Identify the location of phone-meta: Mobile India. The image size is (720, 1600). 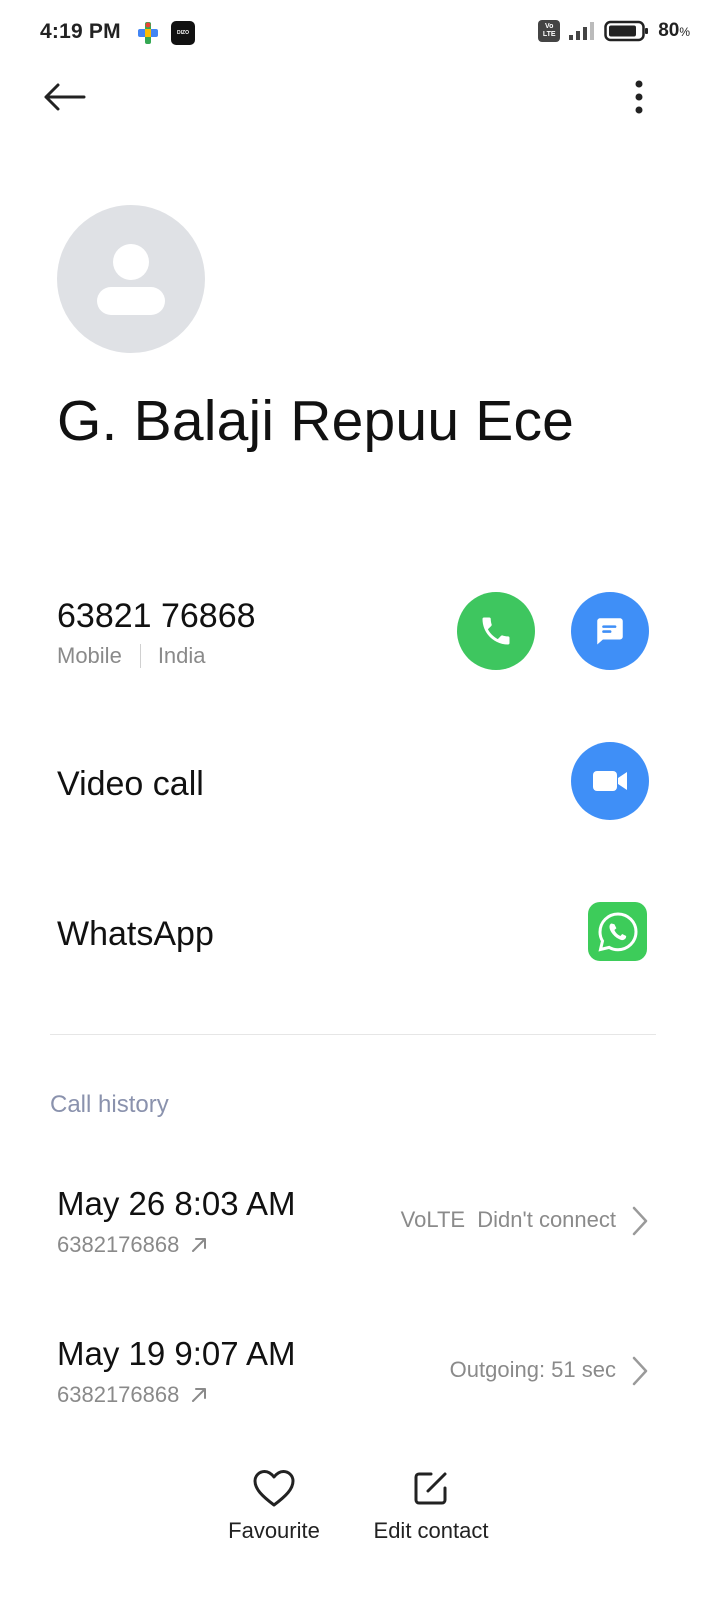
(131, 656).